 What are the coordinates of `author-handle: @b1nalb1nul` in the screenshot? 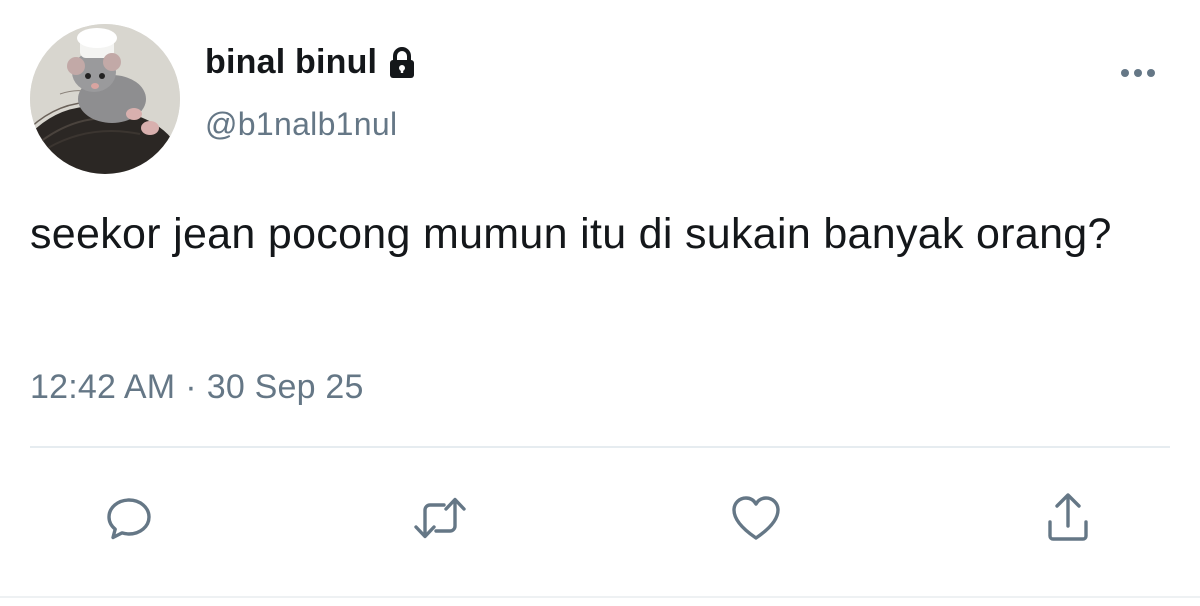 It's located at (301, 124).